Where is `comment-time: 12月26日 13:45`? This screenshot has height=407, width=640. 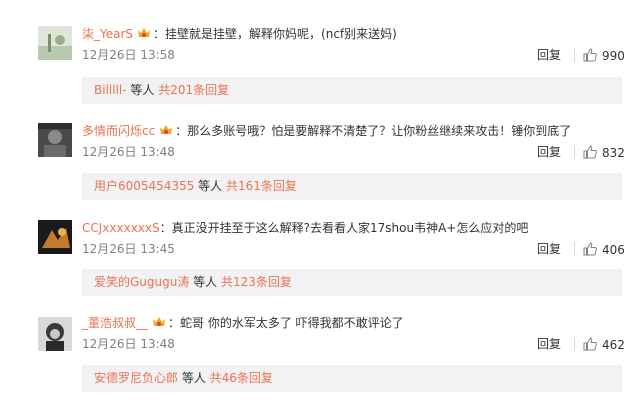
comment-time: 12月26日 13:45 is located at coordinates (128, 249).